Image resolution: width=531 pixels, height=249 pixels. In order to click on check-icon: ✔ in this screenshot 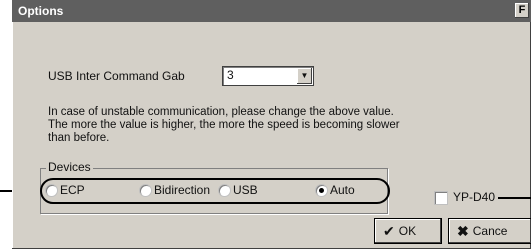, I will do `click(389, 230)`.